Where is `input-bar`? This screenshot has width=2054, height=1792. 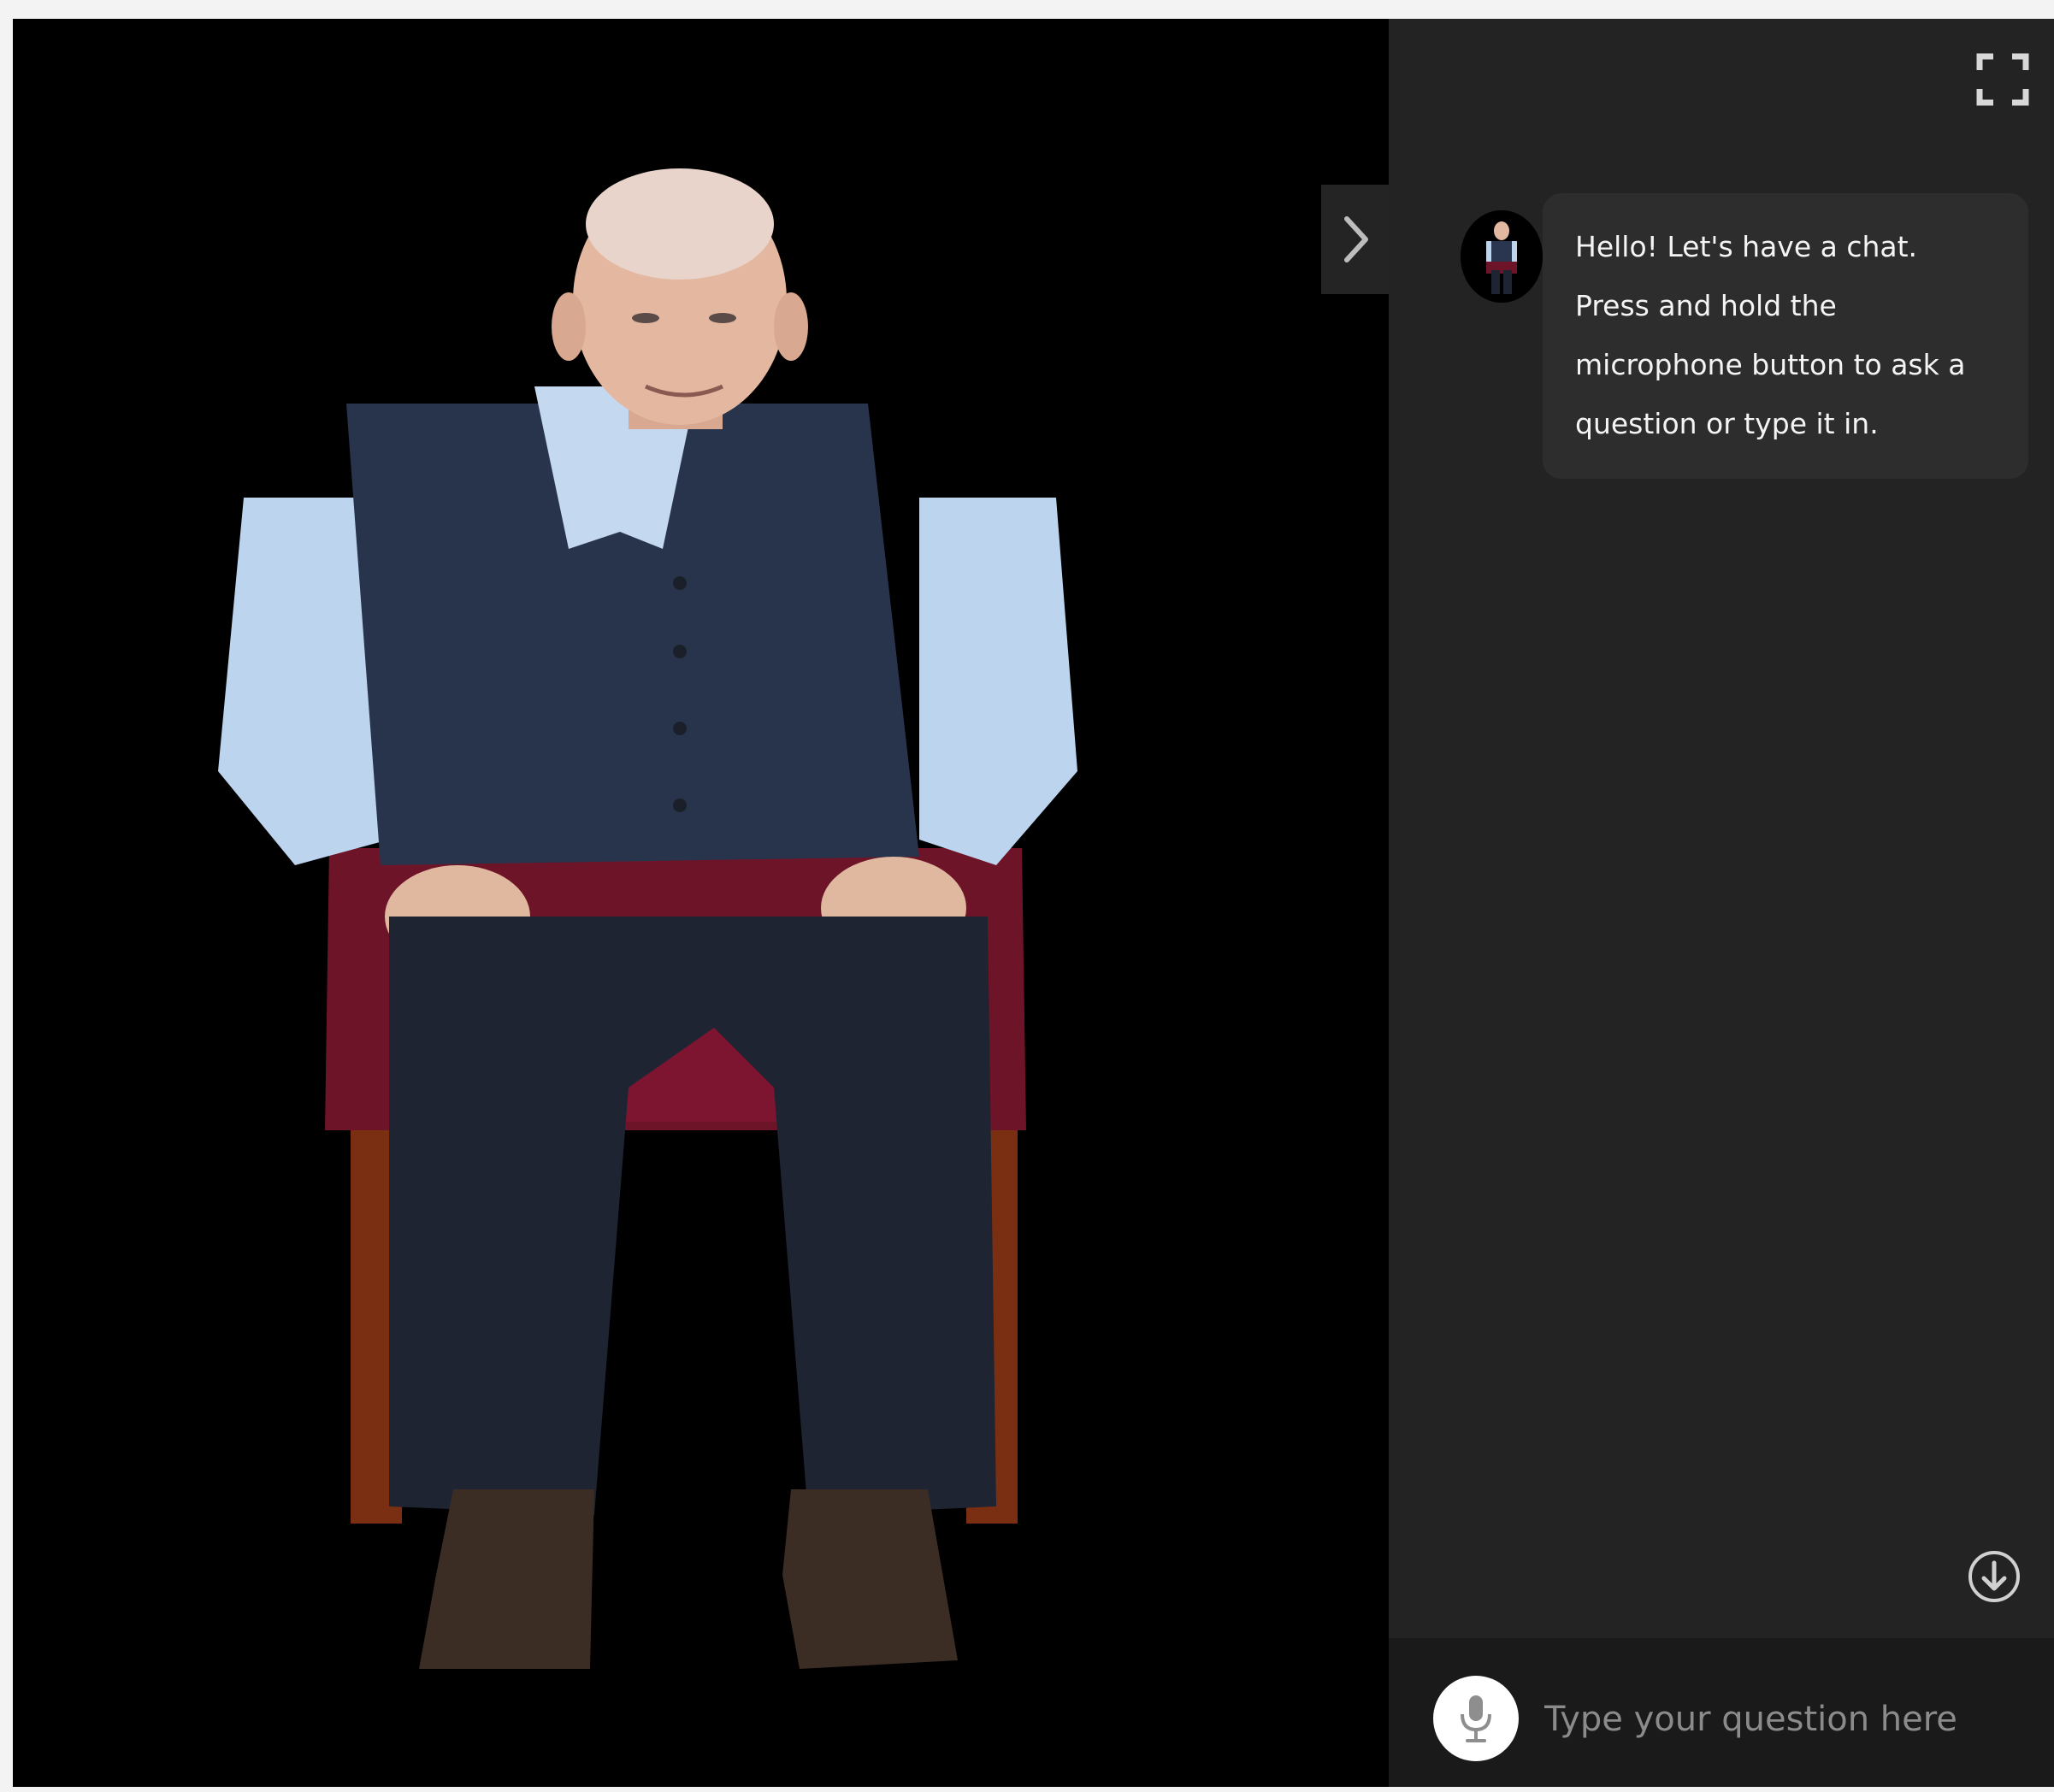 input-bar is located at coordinates (1721, 1712).